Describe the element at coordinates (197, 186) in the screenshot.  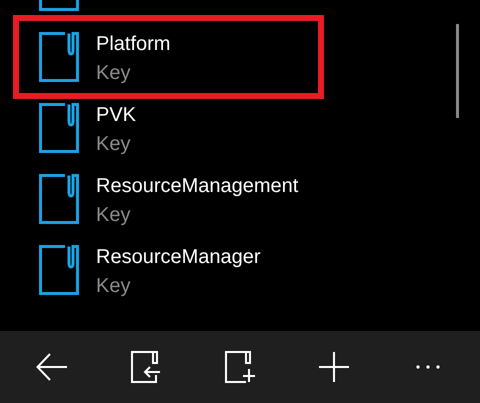
I see `item-name: ResourceManagement` at that location.